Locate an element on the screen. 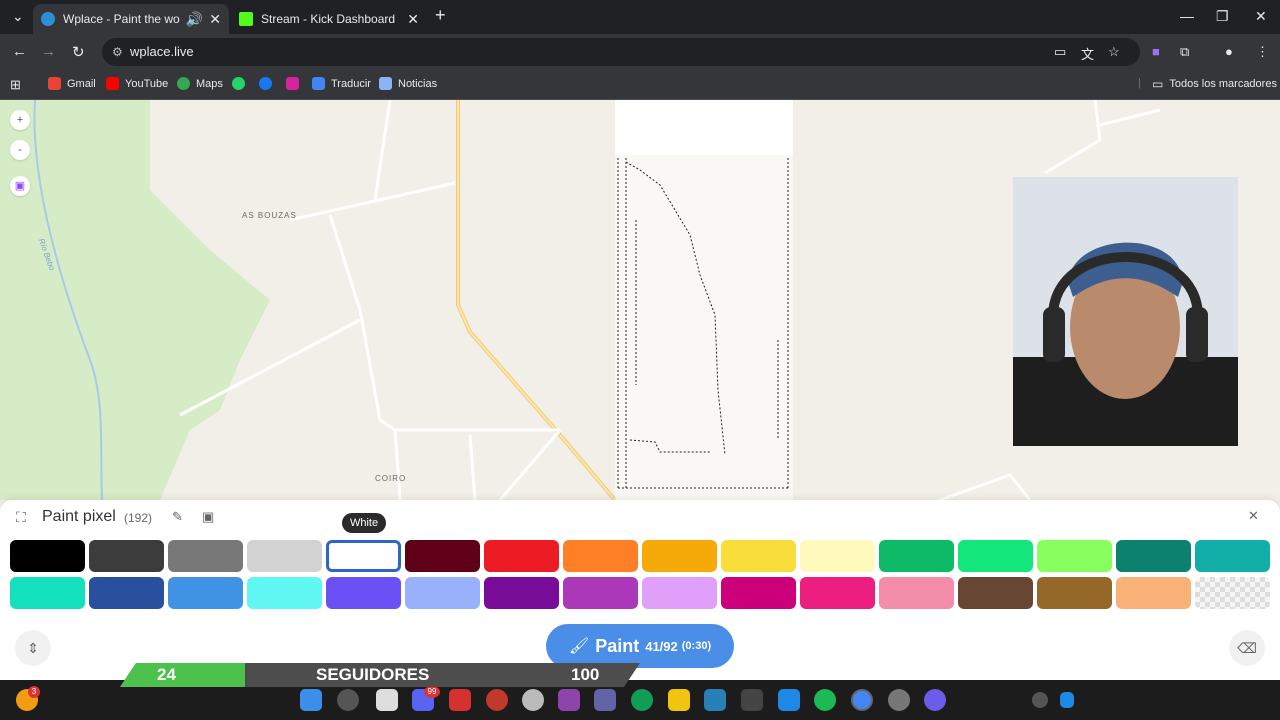 This screenshot has height=720, width=1280. translate-icon: 文 is located at coordinates (1087, 53).